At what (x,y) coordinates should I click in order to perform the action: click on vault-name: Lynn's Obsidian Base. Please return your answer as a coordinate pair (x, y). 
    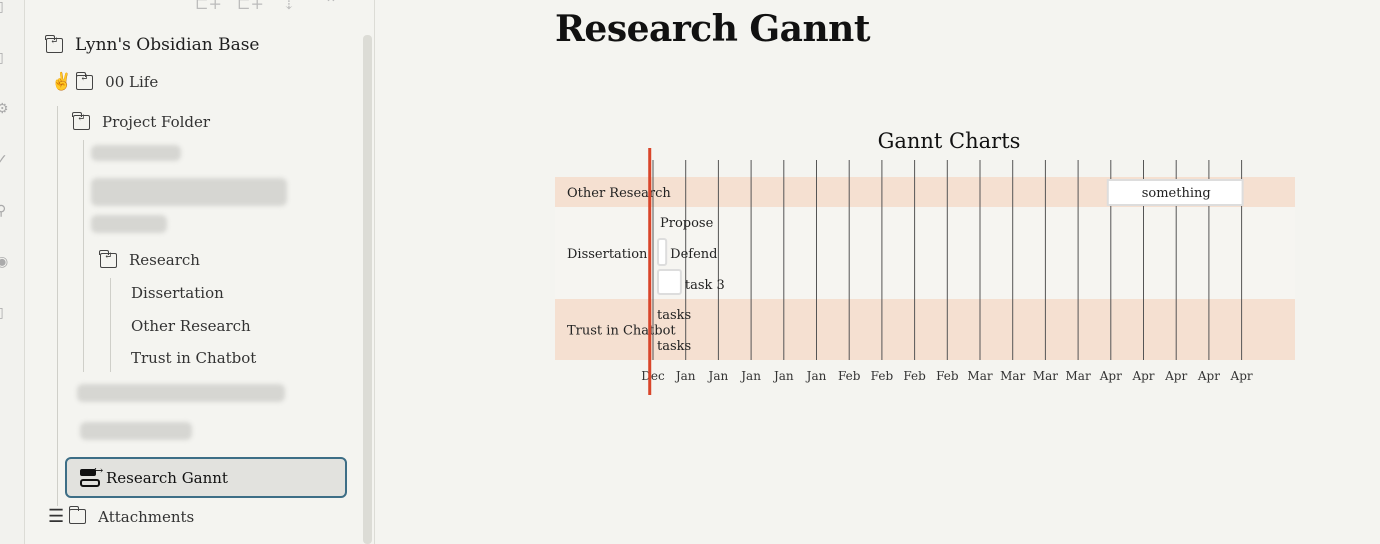
    Looking at the image, I should click on (167, 45).